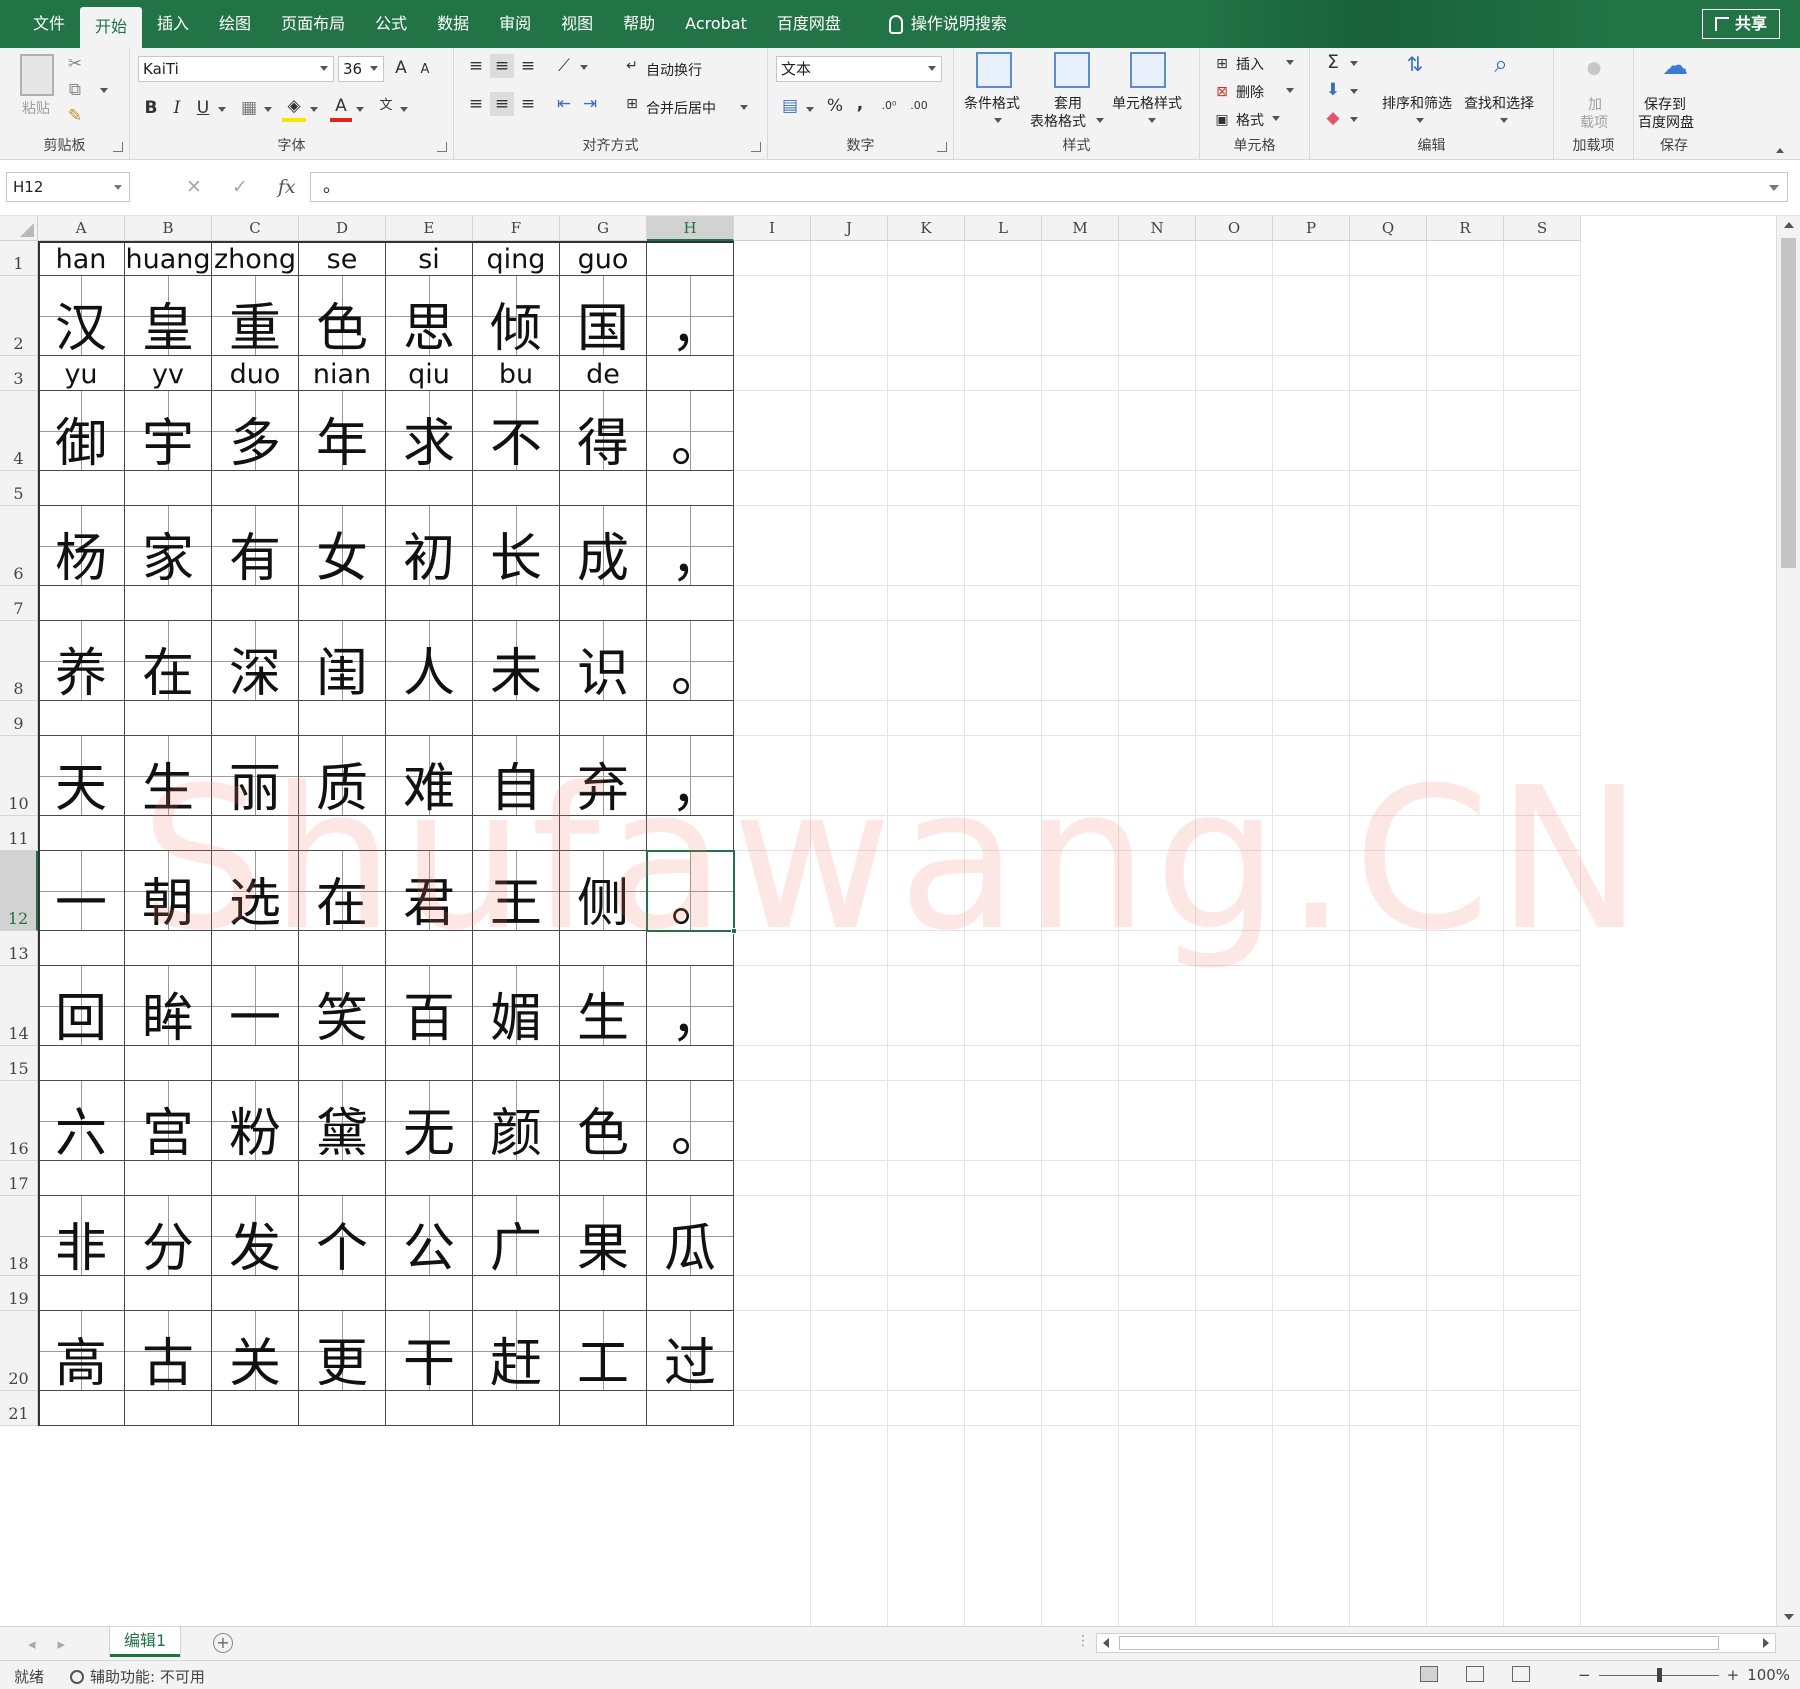  What do you see at coordinates (502, 66) in the screenshot?
I see `align-middle-icon: ≡` at bounding box center [502, 66].